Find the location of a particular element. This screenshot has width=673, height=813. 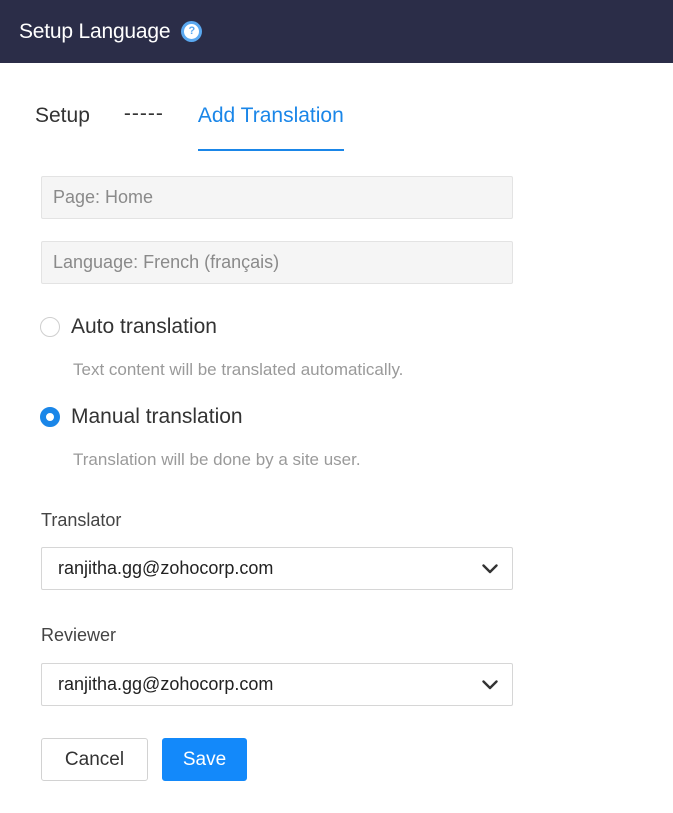

tab-setup: Setup is located at coordinates (62, 116).